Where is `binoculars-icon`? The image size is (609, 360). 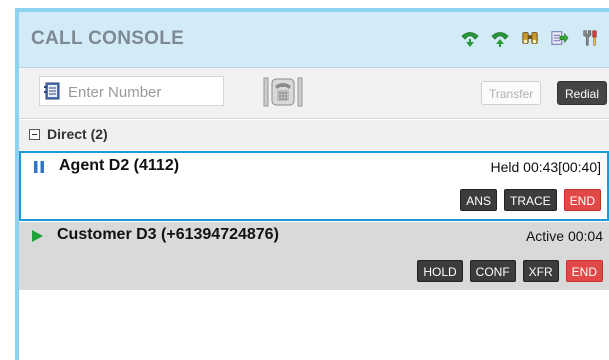
binoculars-icon is located at coordinates (530, 38).